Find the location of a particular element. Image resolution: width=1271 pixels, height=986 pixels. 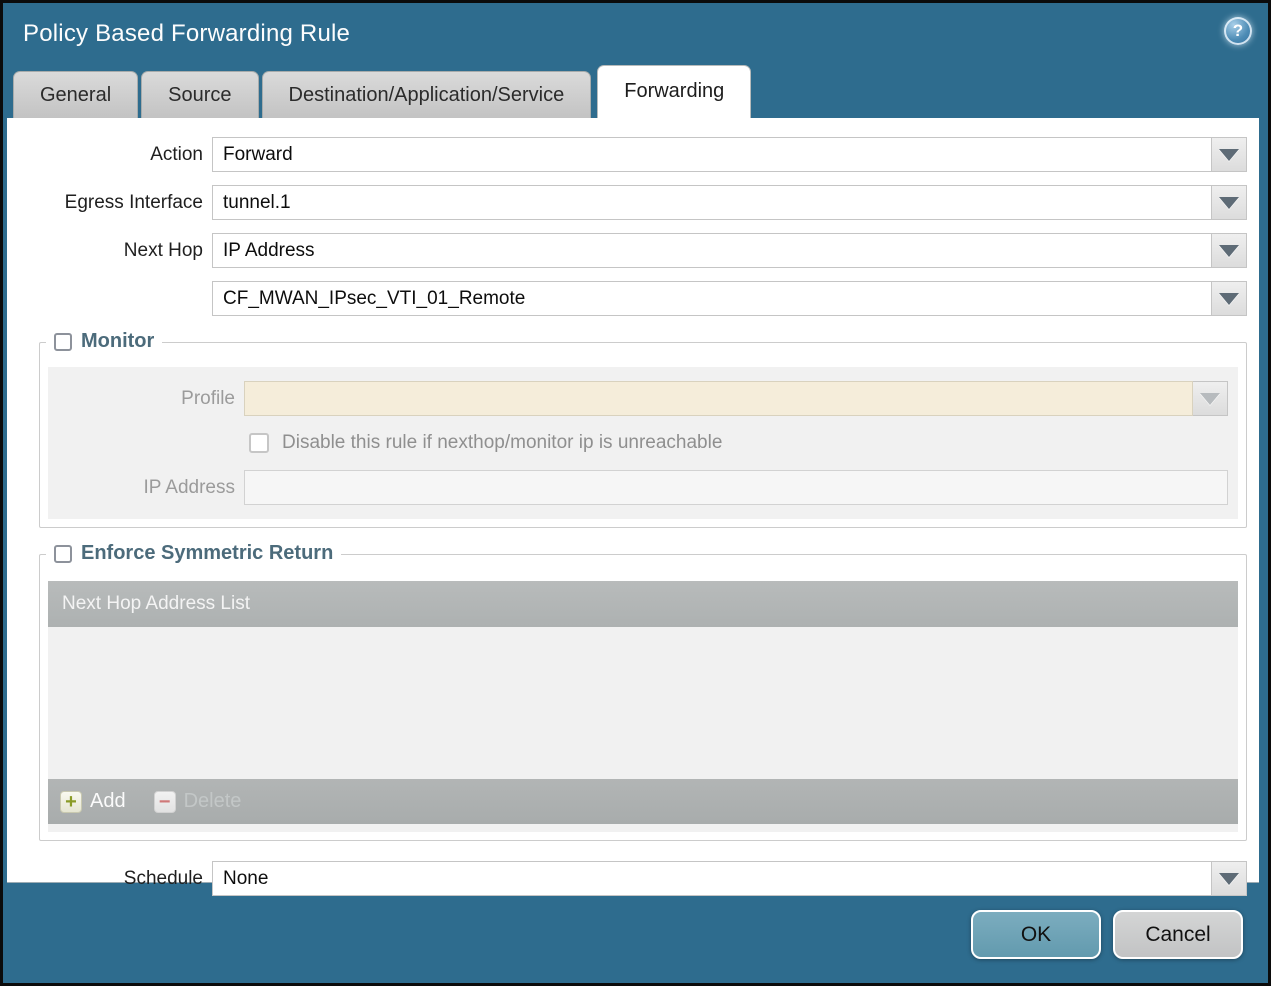

next-hop-label: Next Hop is located at coordinates (163, 250).